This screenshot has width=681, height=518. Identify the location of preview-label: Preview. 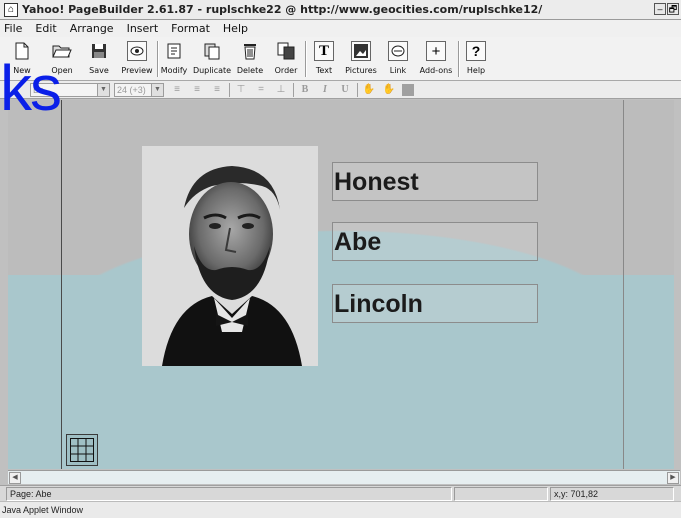
(137, 70).